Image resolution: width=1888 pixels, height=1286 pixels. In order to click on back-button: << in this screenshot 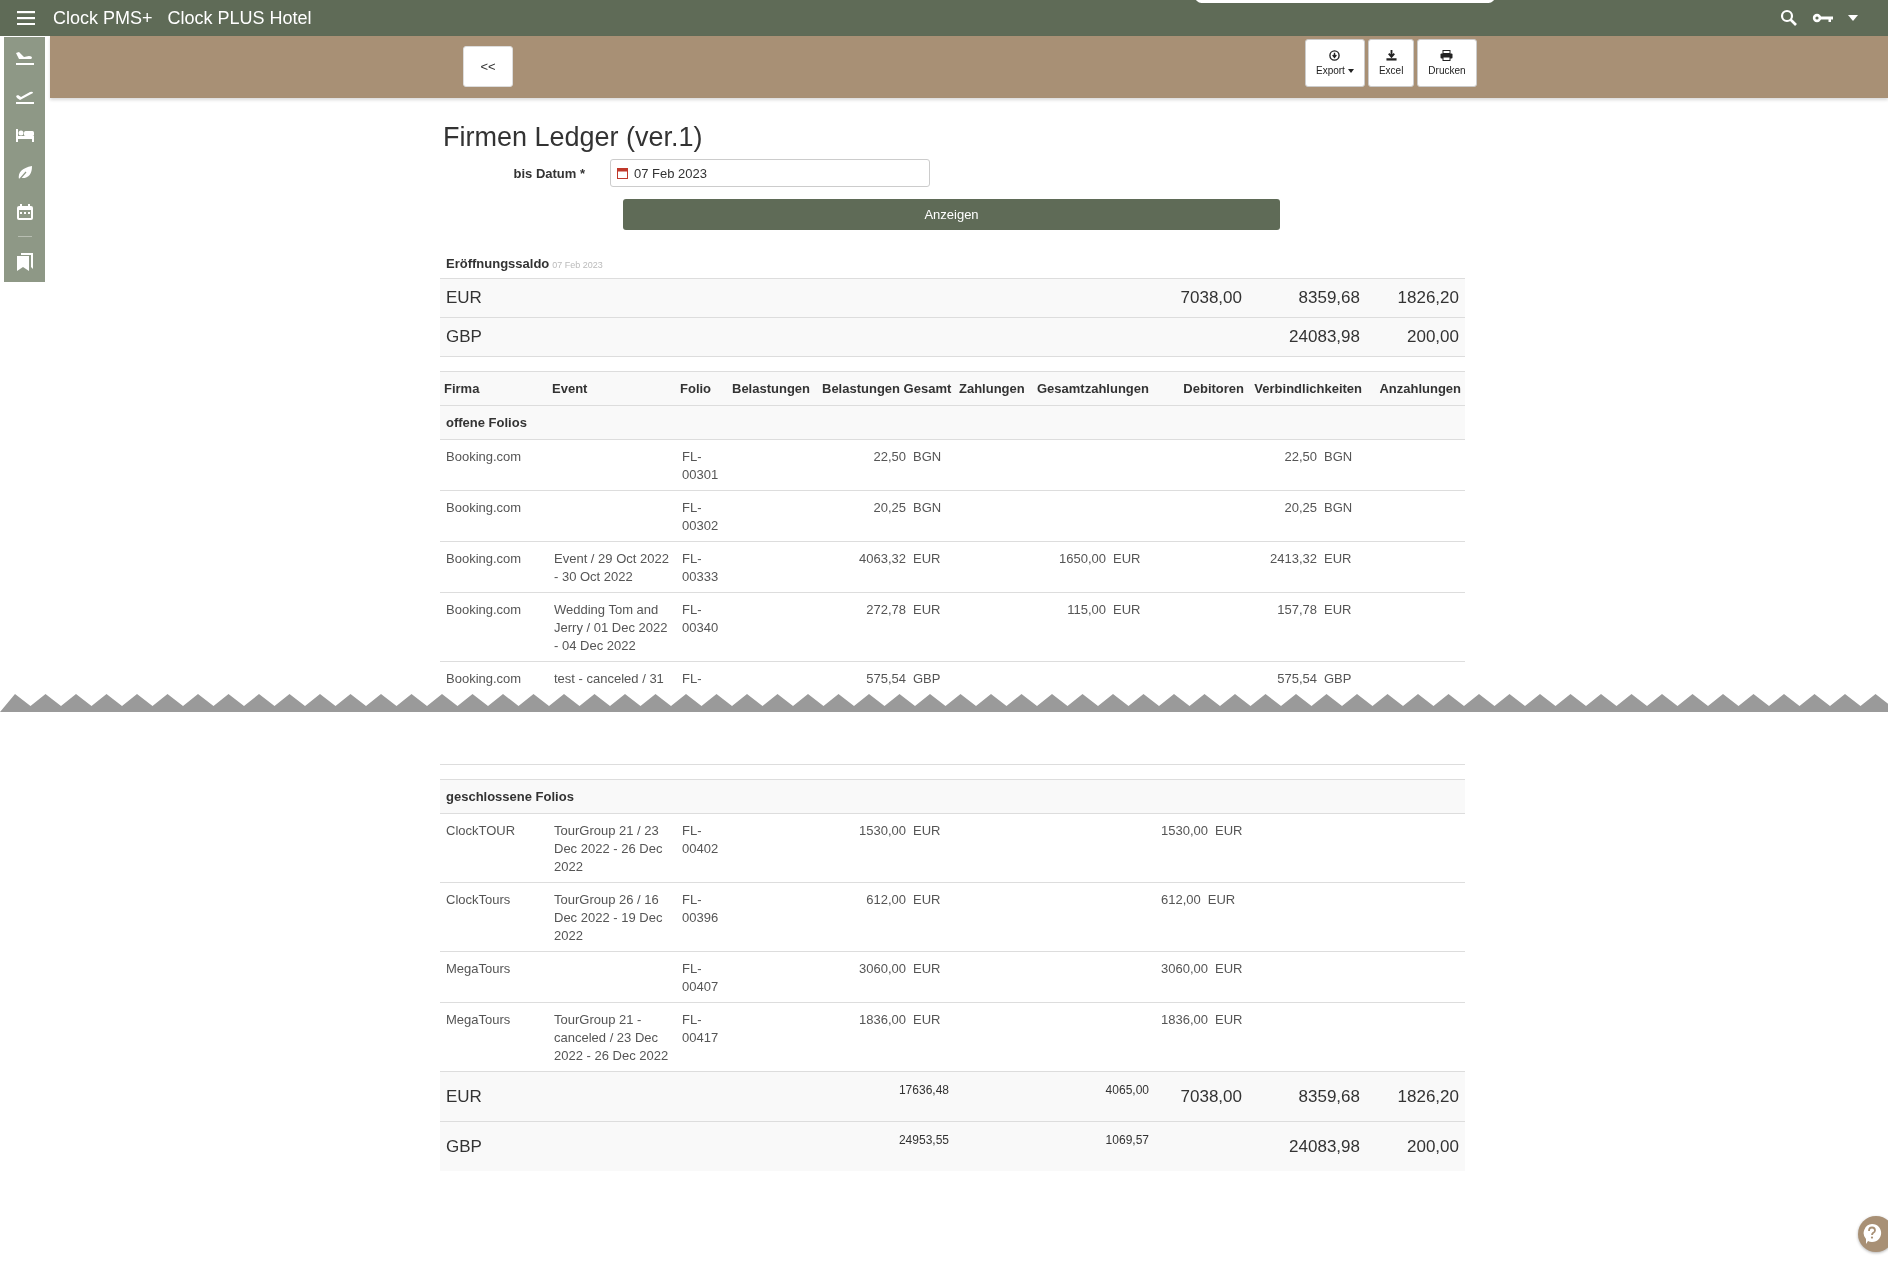, I will do `click(488, 66)`.